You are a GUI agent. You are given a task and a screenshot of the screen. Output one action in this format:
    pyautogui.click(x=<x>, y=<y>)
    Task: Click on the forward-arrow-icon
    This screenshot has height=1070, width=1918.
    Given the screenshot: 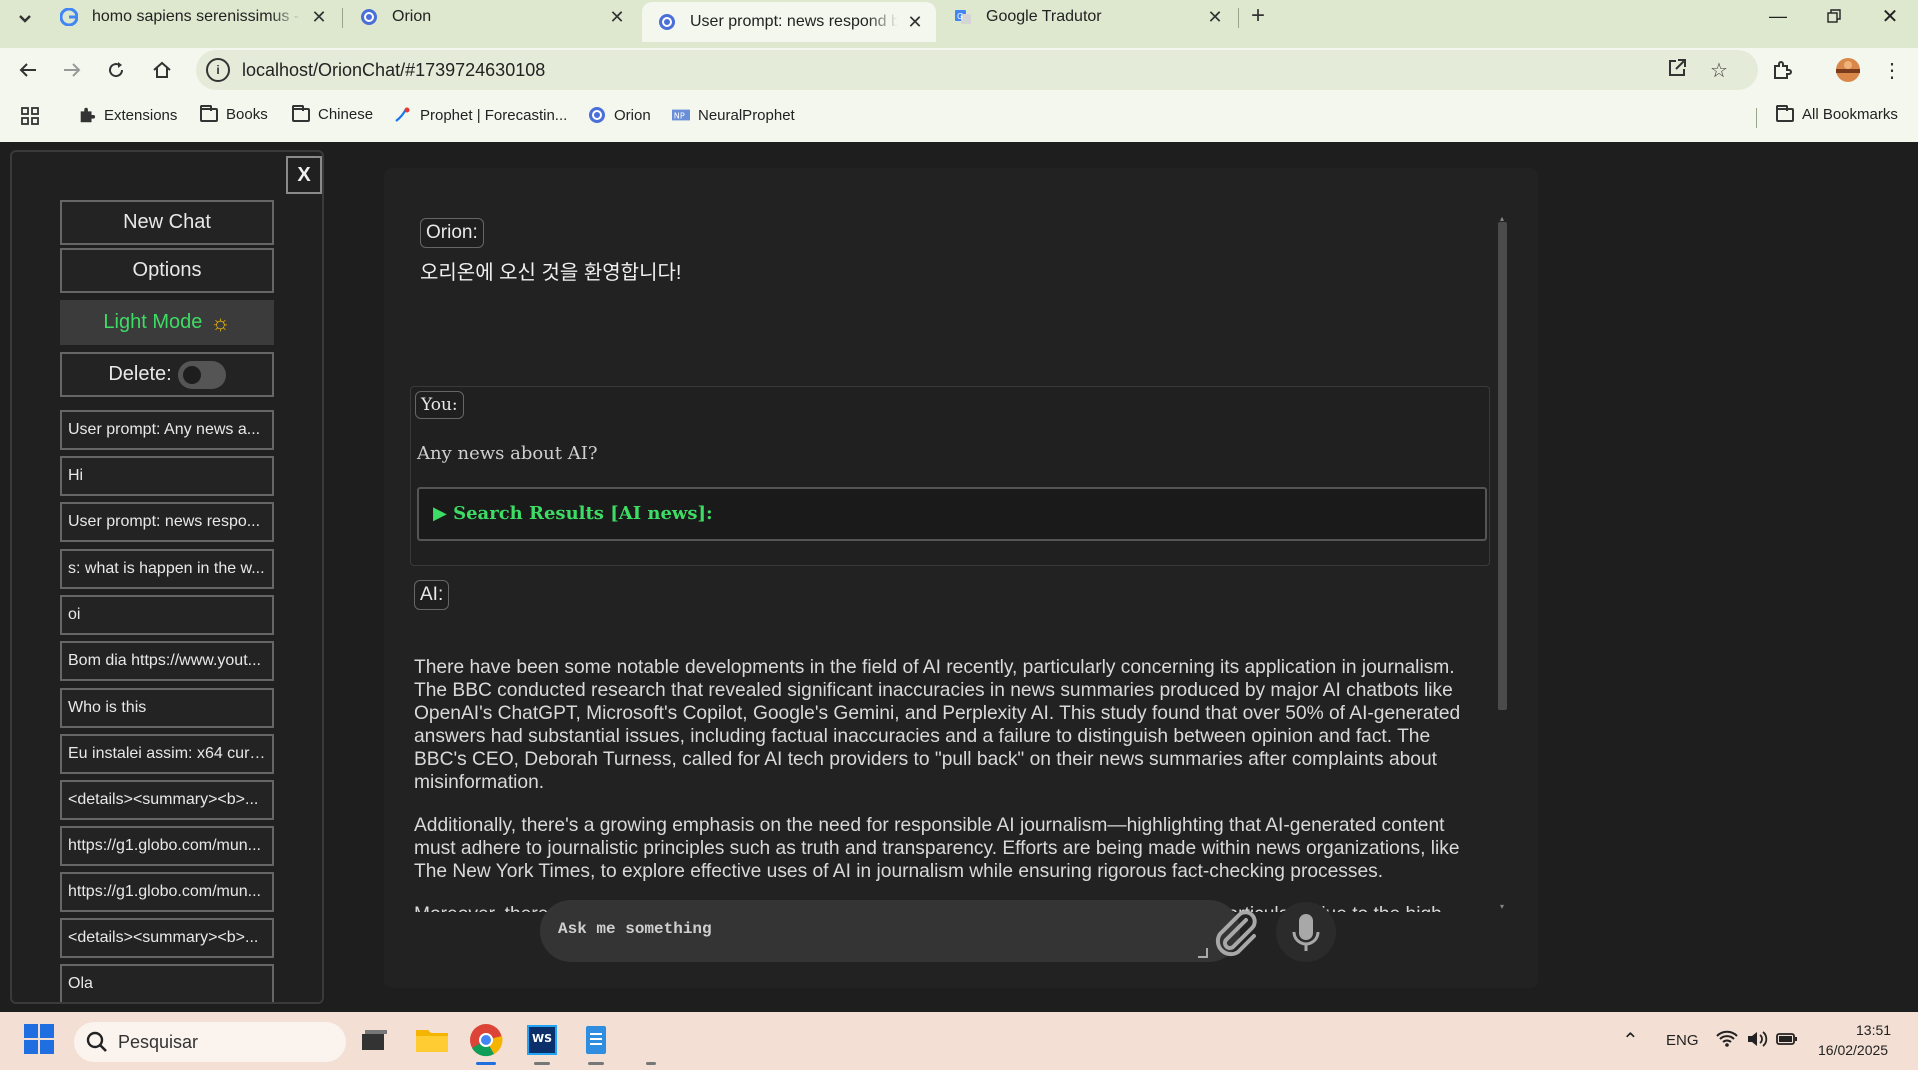 What is the action you would take?
    pyautogui.click(x=72, y=70)
    